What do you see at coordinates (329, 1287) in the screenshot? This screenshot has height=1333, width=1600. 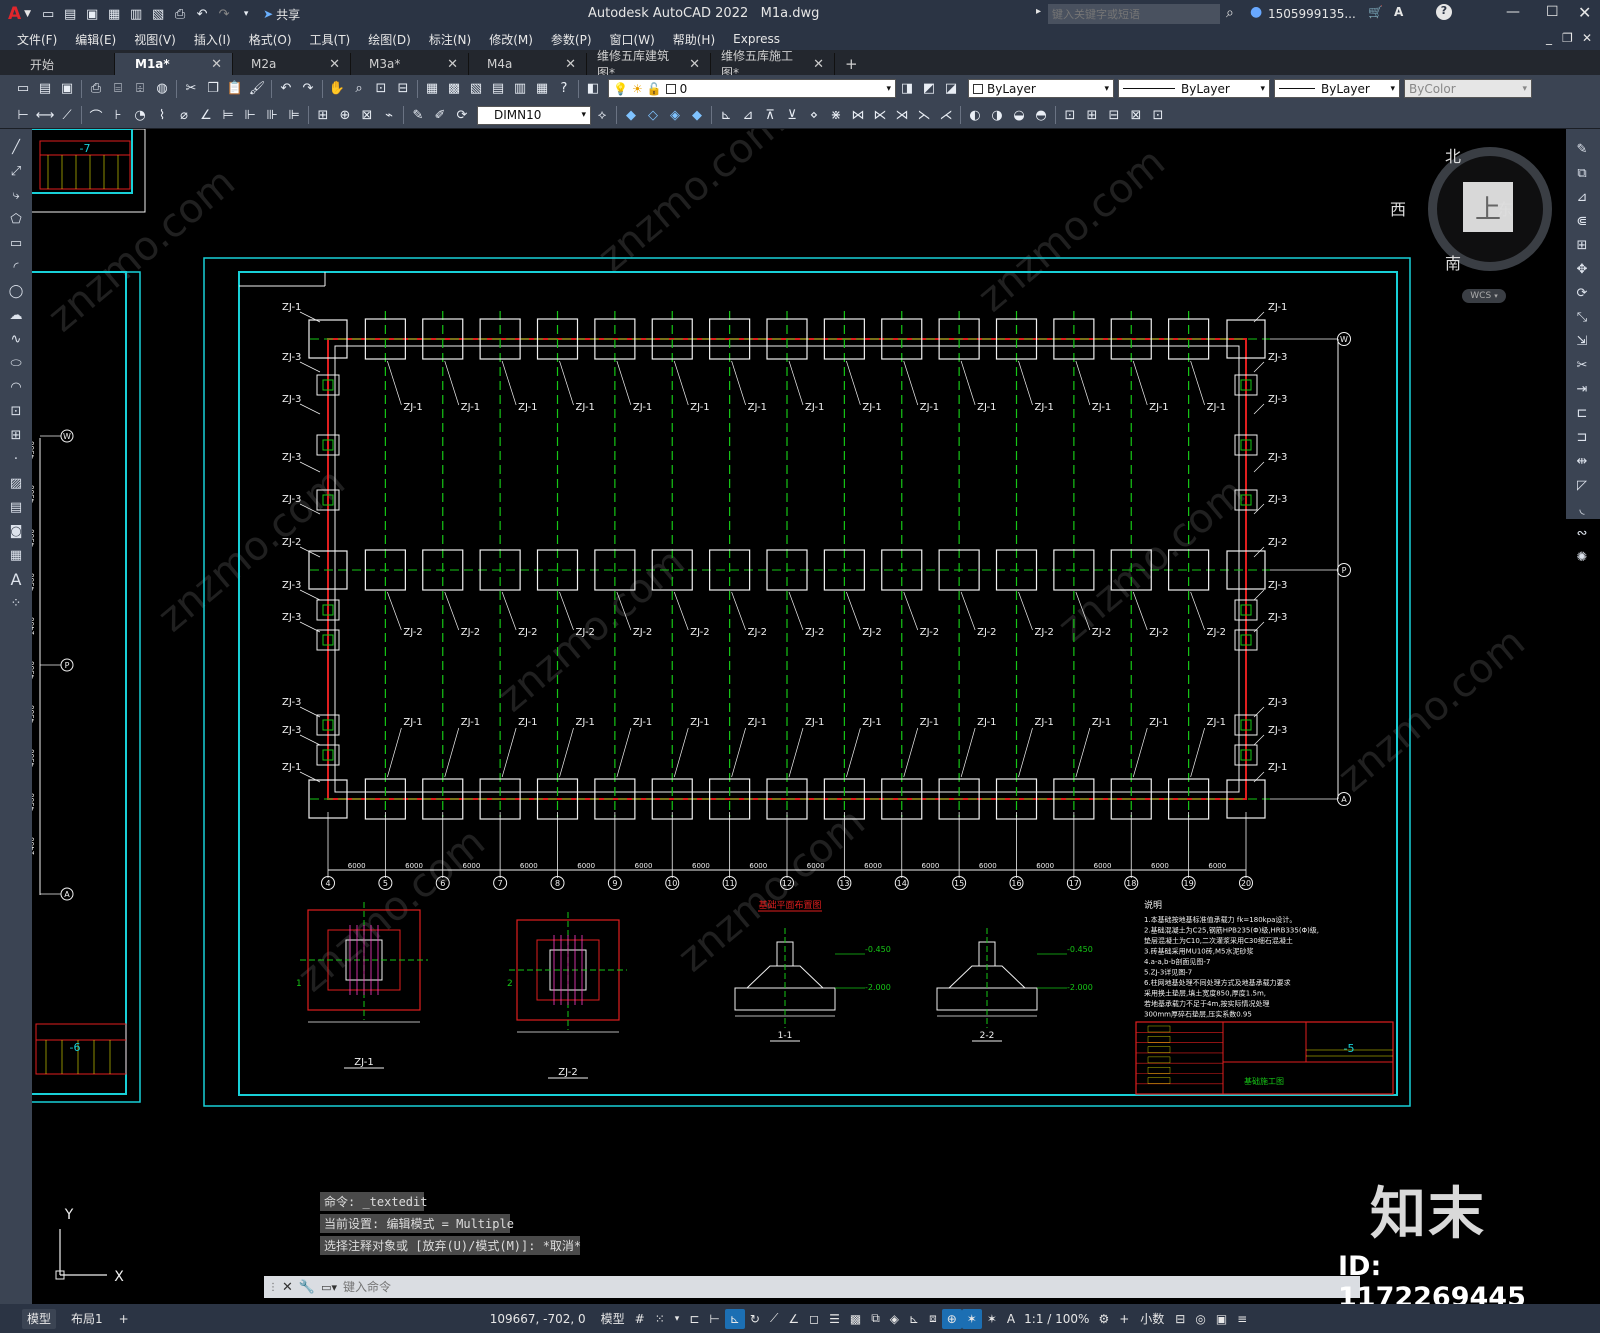 I see `recent-commands-icon: ▭▾` at bounding box center [329, 1287].